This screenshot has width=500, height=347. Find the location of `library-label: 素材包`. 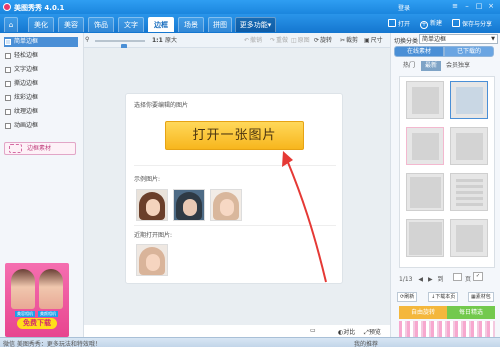

library-label: 素材包 is located at coordinates (483, 297).